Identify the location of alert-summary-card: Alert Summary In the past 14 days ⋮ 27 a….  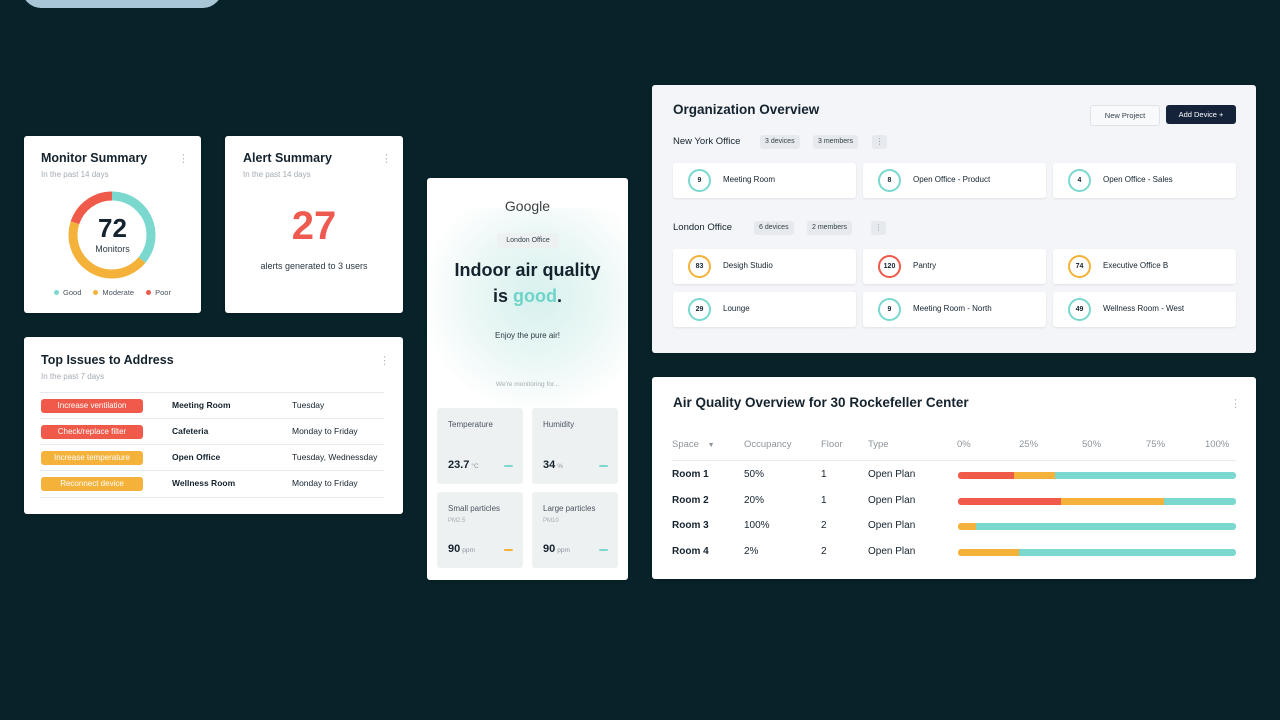
(314, 224).